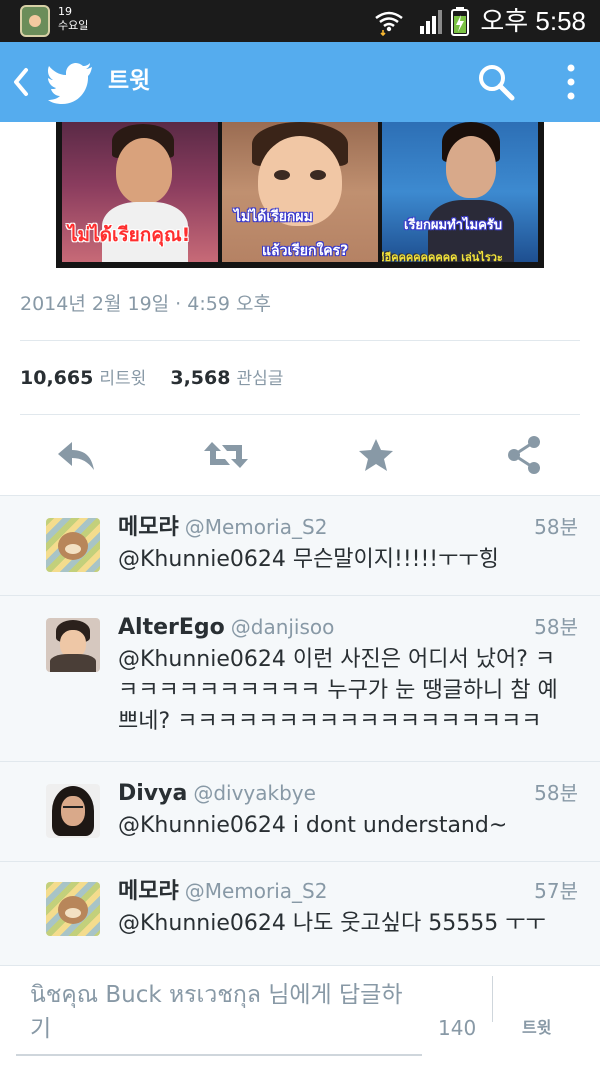 The height and width of the screenshot is (1066, 600). What do you see at coordinates (160, 378) in the screenshot?
I see `tweet-stats: 10,665 리트윗 3,568 관심글` at bounding box center [160, 378].